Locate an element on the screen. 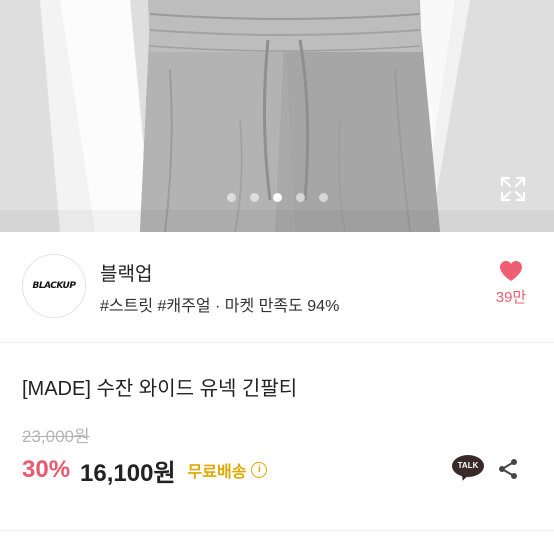  info-icon: i is located at coordinates (259, 470).